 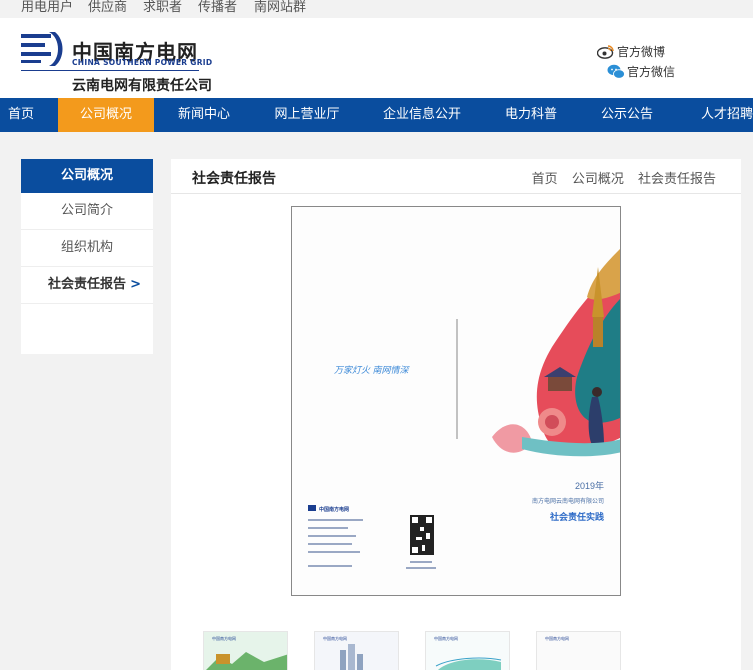 I want to click on sidebar-item-organization: 组织机构, so click(x=87, y=248).